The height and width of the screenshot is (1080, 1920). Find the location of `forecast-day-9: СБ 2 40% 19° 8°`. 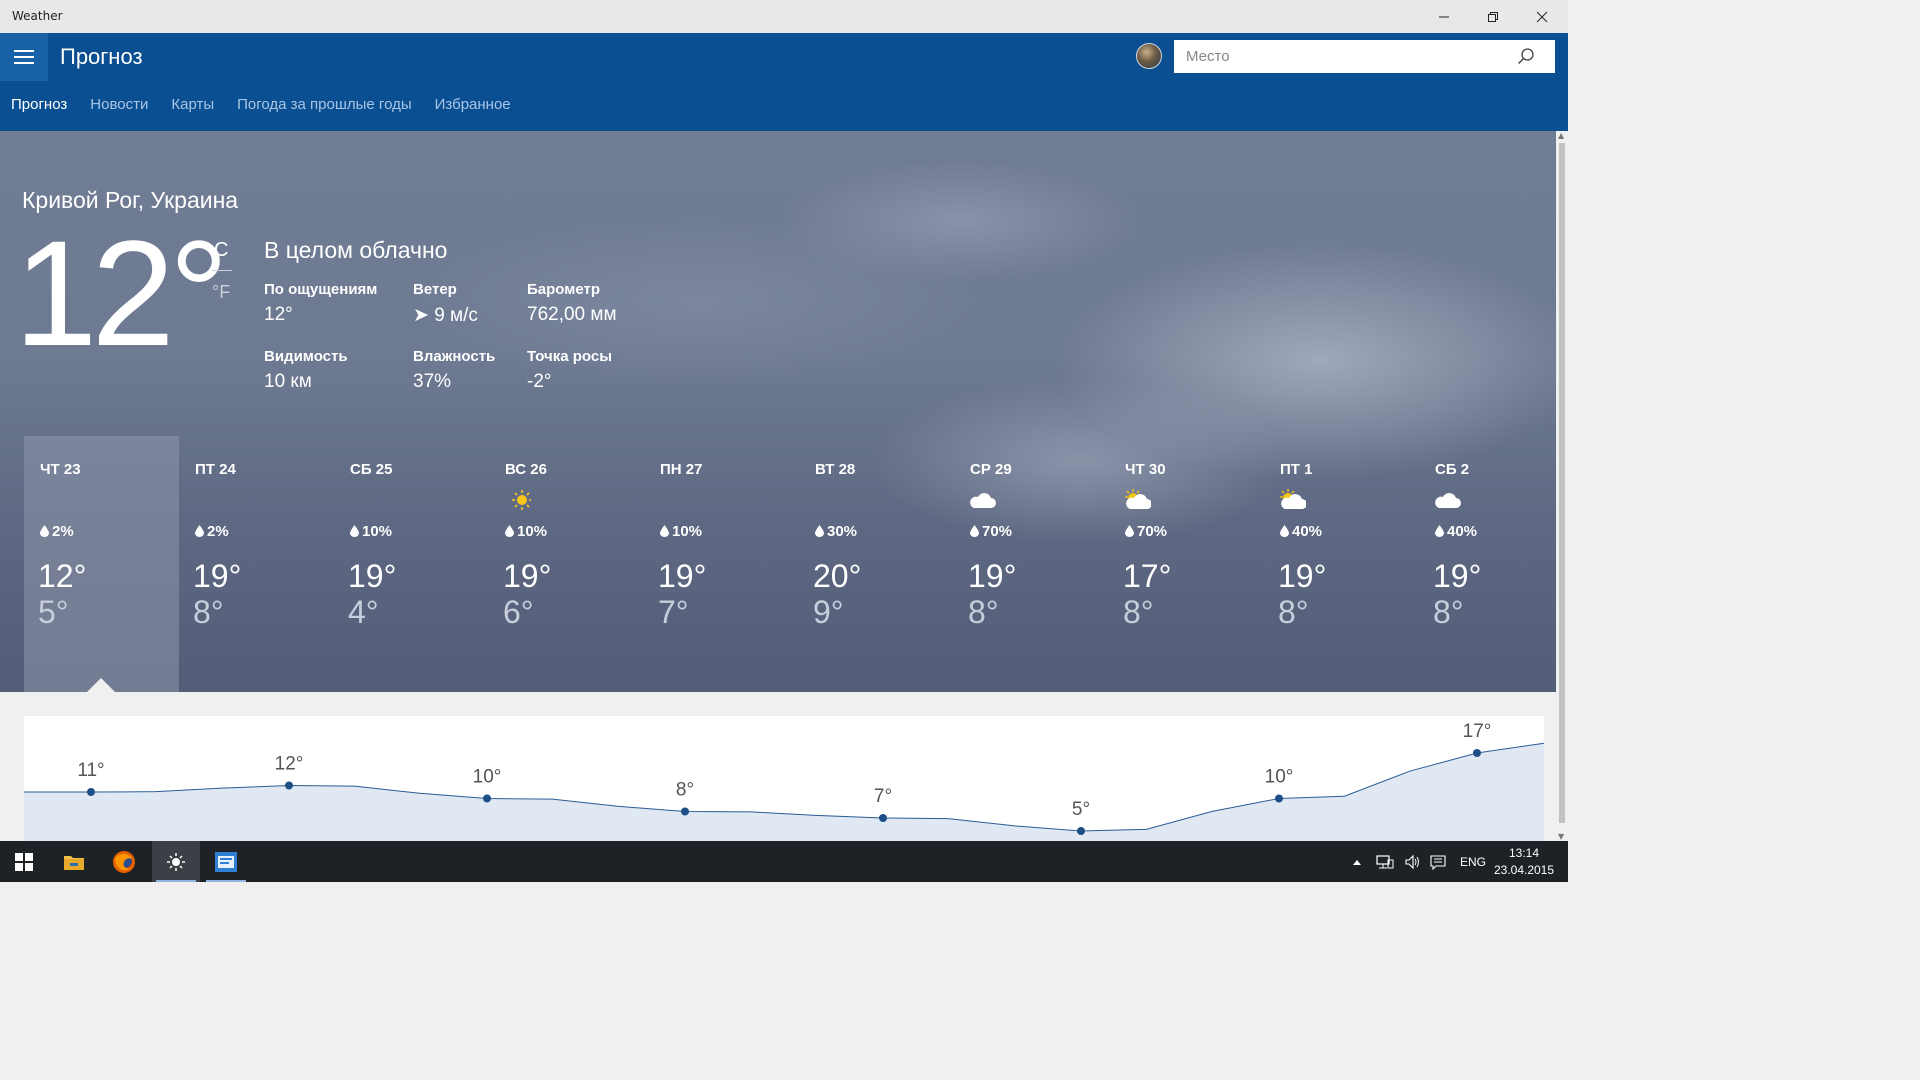

forecast-day-9: СБ 2 40% 19° 8° is located at coordinates (1493, 564).